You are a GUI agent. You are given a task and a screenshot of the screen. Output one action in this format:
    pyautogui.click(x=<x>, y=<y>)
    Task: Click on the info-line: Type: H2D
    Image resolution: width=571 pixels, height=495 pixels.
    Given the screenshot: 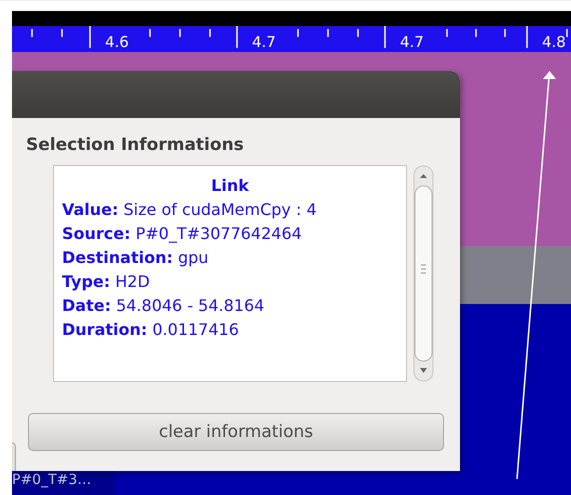 What is the action you would take?
    pyautogui.click(x=106, y=282)
    